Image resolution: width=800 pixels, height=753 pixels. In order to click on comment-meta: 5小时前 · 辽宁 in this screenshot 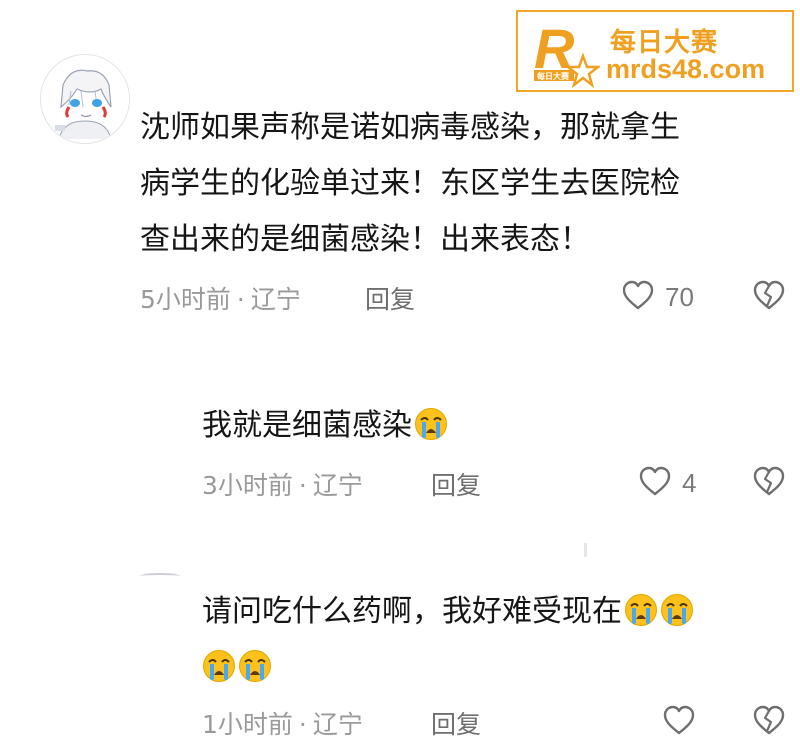, I will do `click(220, 298)`.